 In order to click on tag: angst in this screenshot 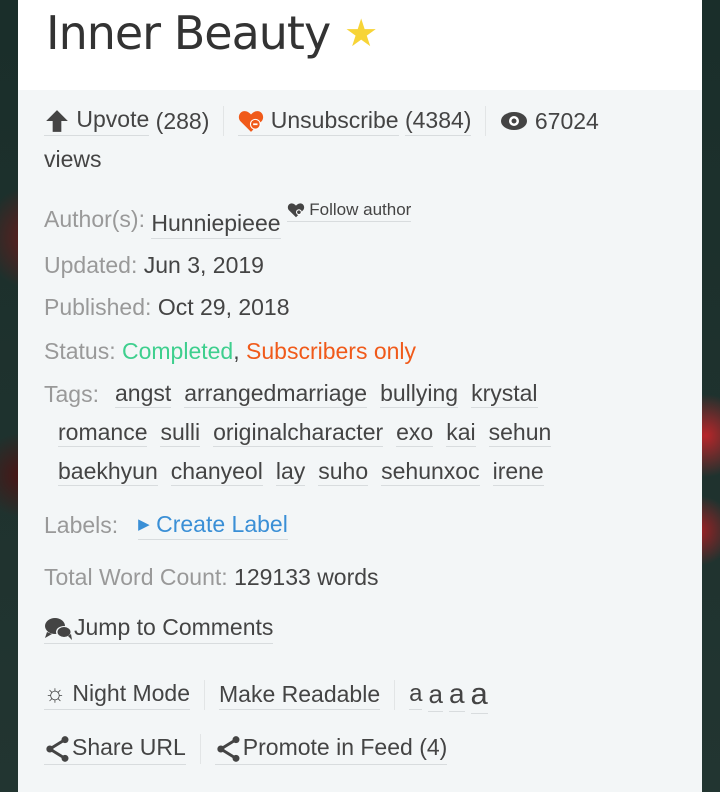, I will do `click(143, 394)`.